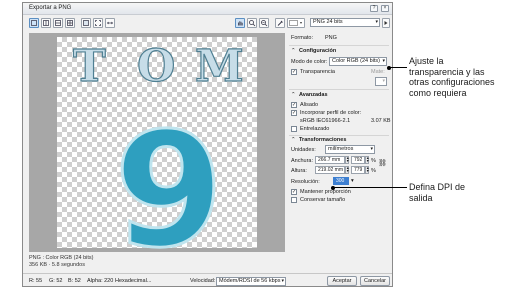  Describe the element at coordinates (56, 281) in the screenshot. I see `readout-g: G: 52` at that location.